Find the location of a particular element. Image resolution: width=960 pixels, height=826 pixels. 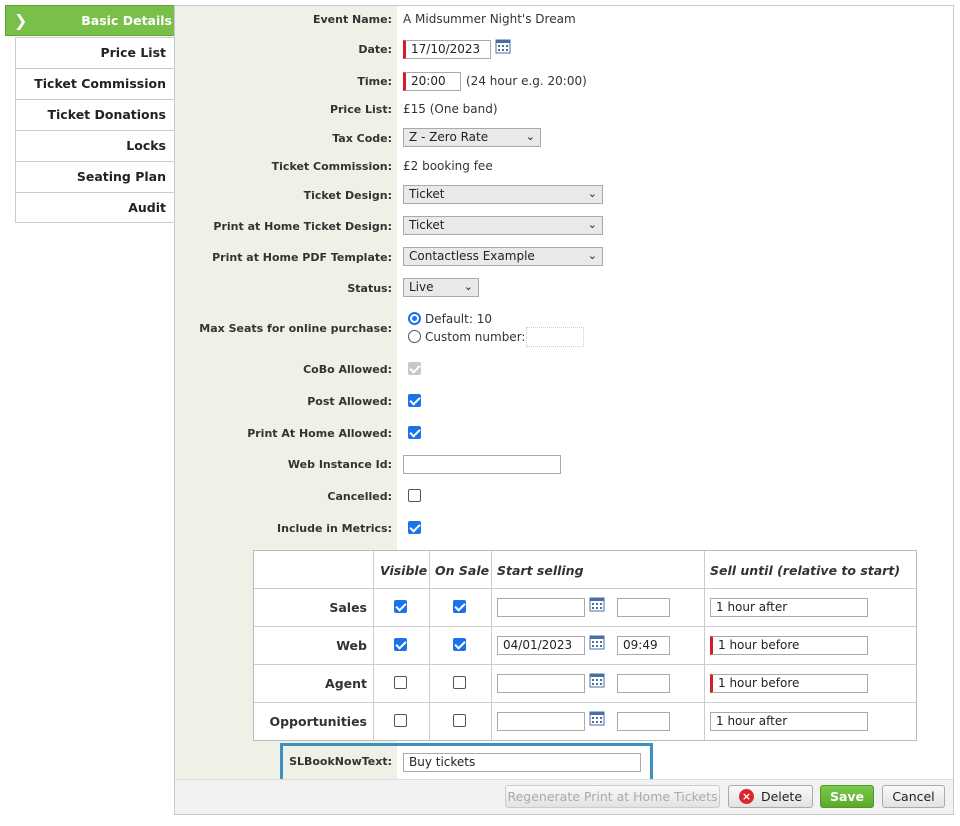

tab-label: Basic Details is located at coordinates (126, 20).